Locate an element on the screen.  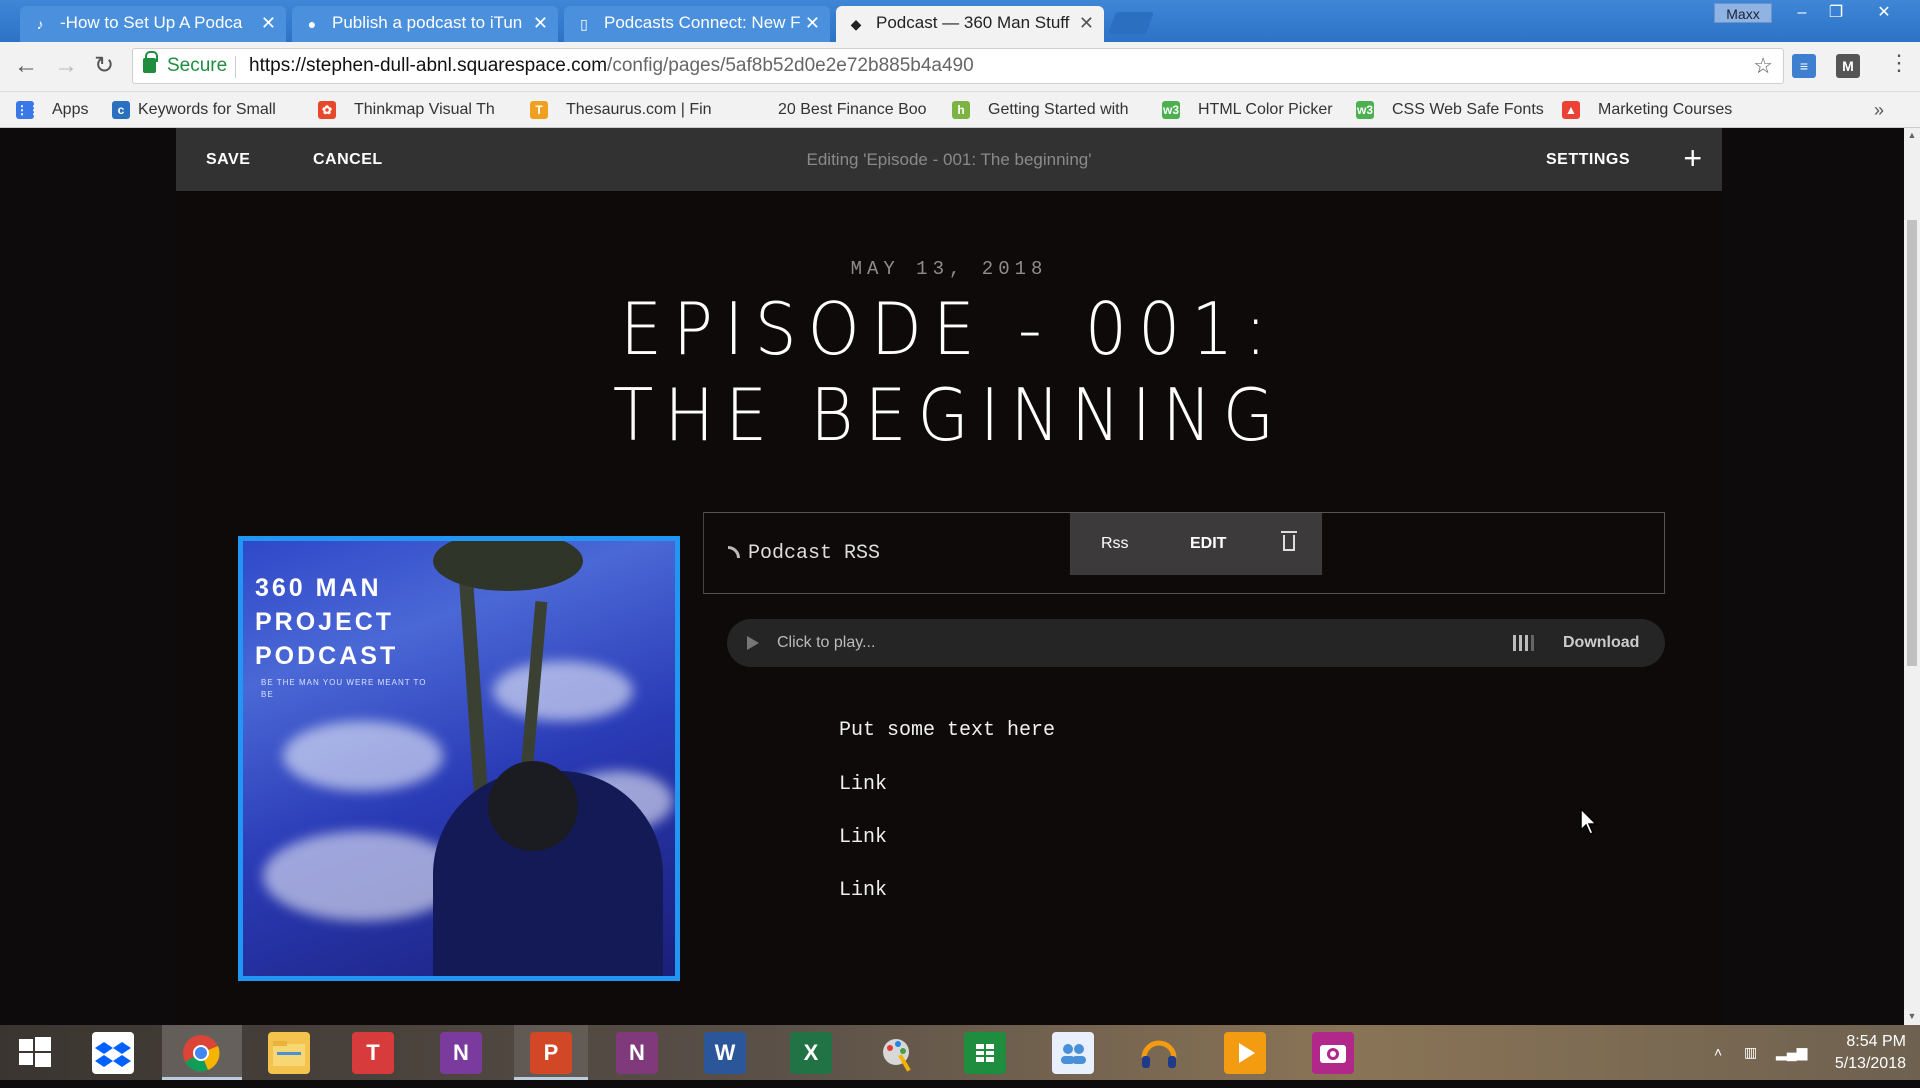
system-clock: 8:54 PM 5/13/2018 is located at coordinates (1856, 1053).